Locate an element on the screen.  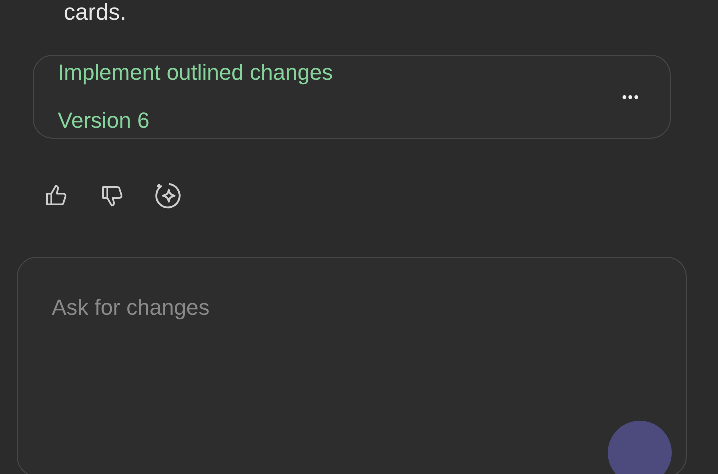
sparkle-icon is located at coordinates (169, 196).